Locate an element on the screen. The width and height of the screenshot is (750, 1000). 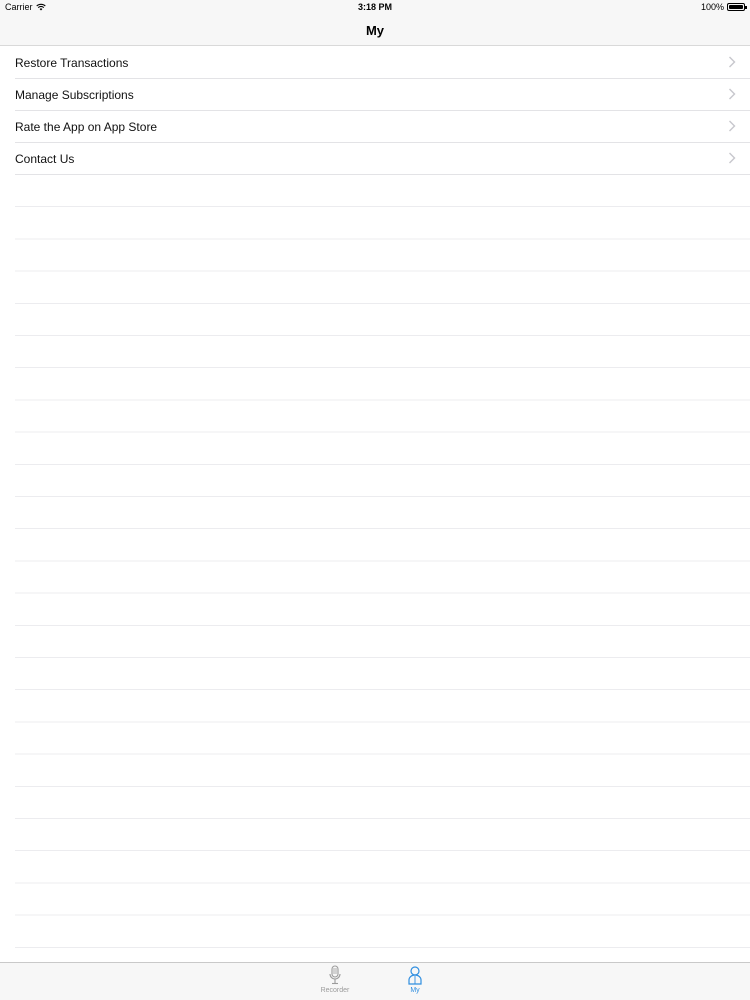
menu-item-restore-transactions: Restore Transactions is located at coordinates (382, 63).